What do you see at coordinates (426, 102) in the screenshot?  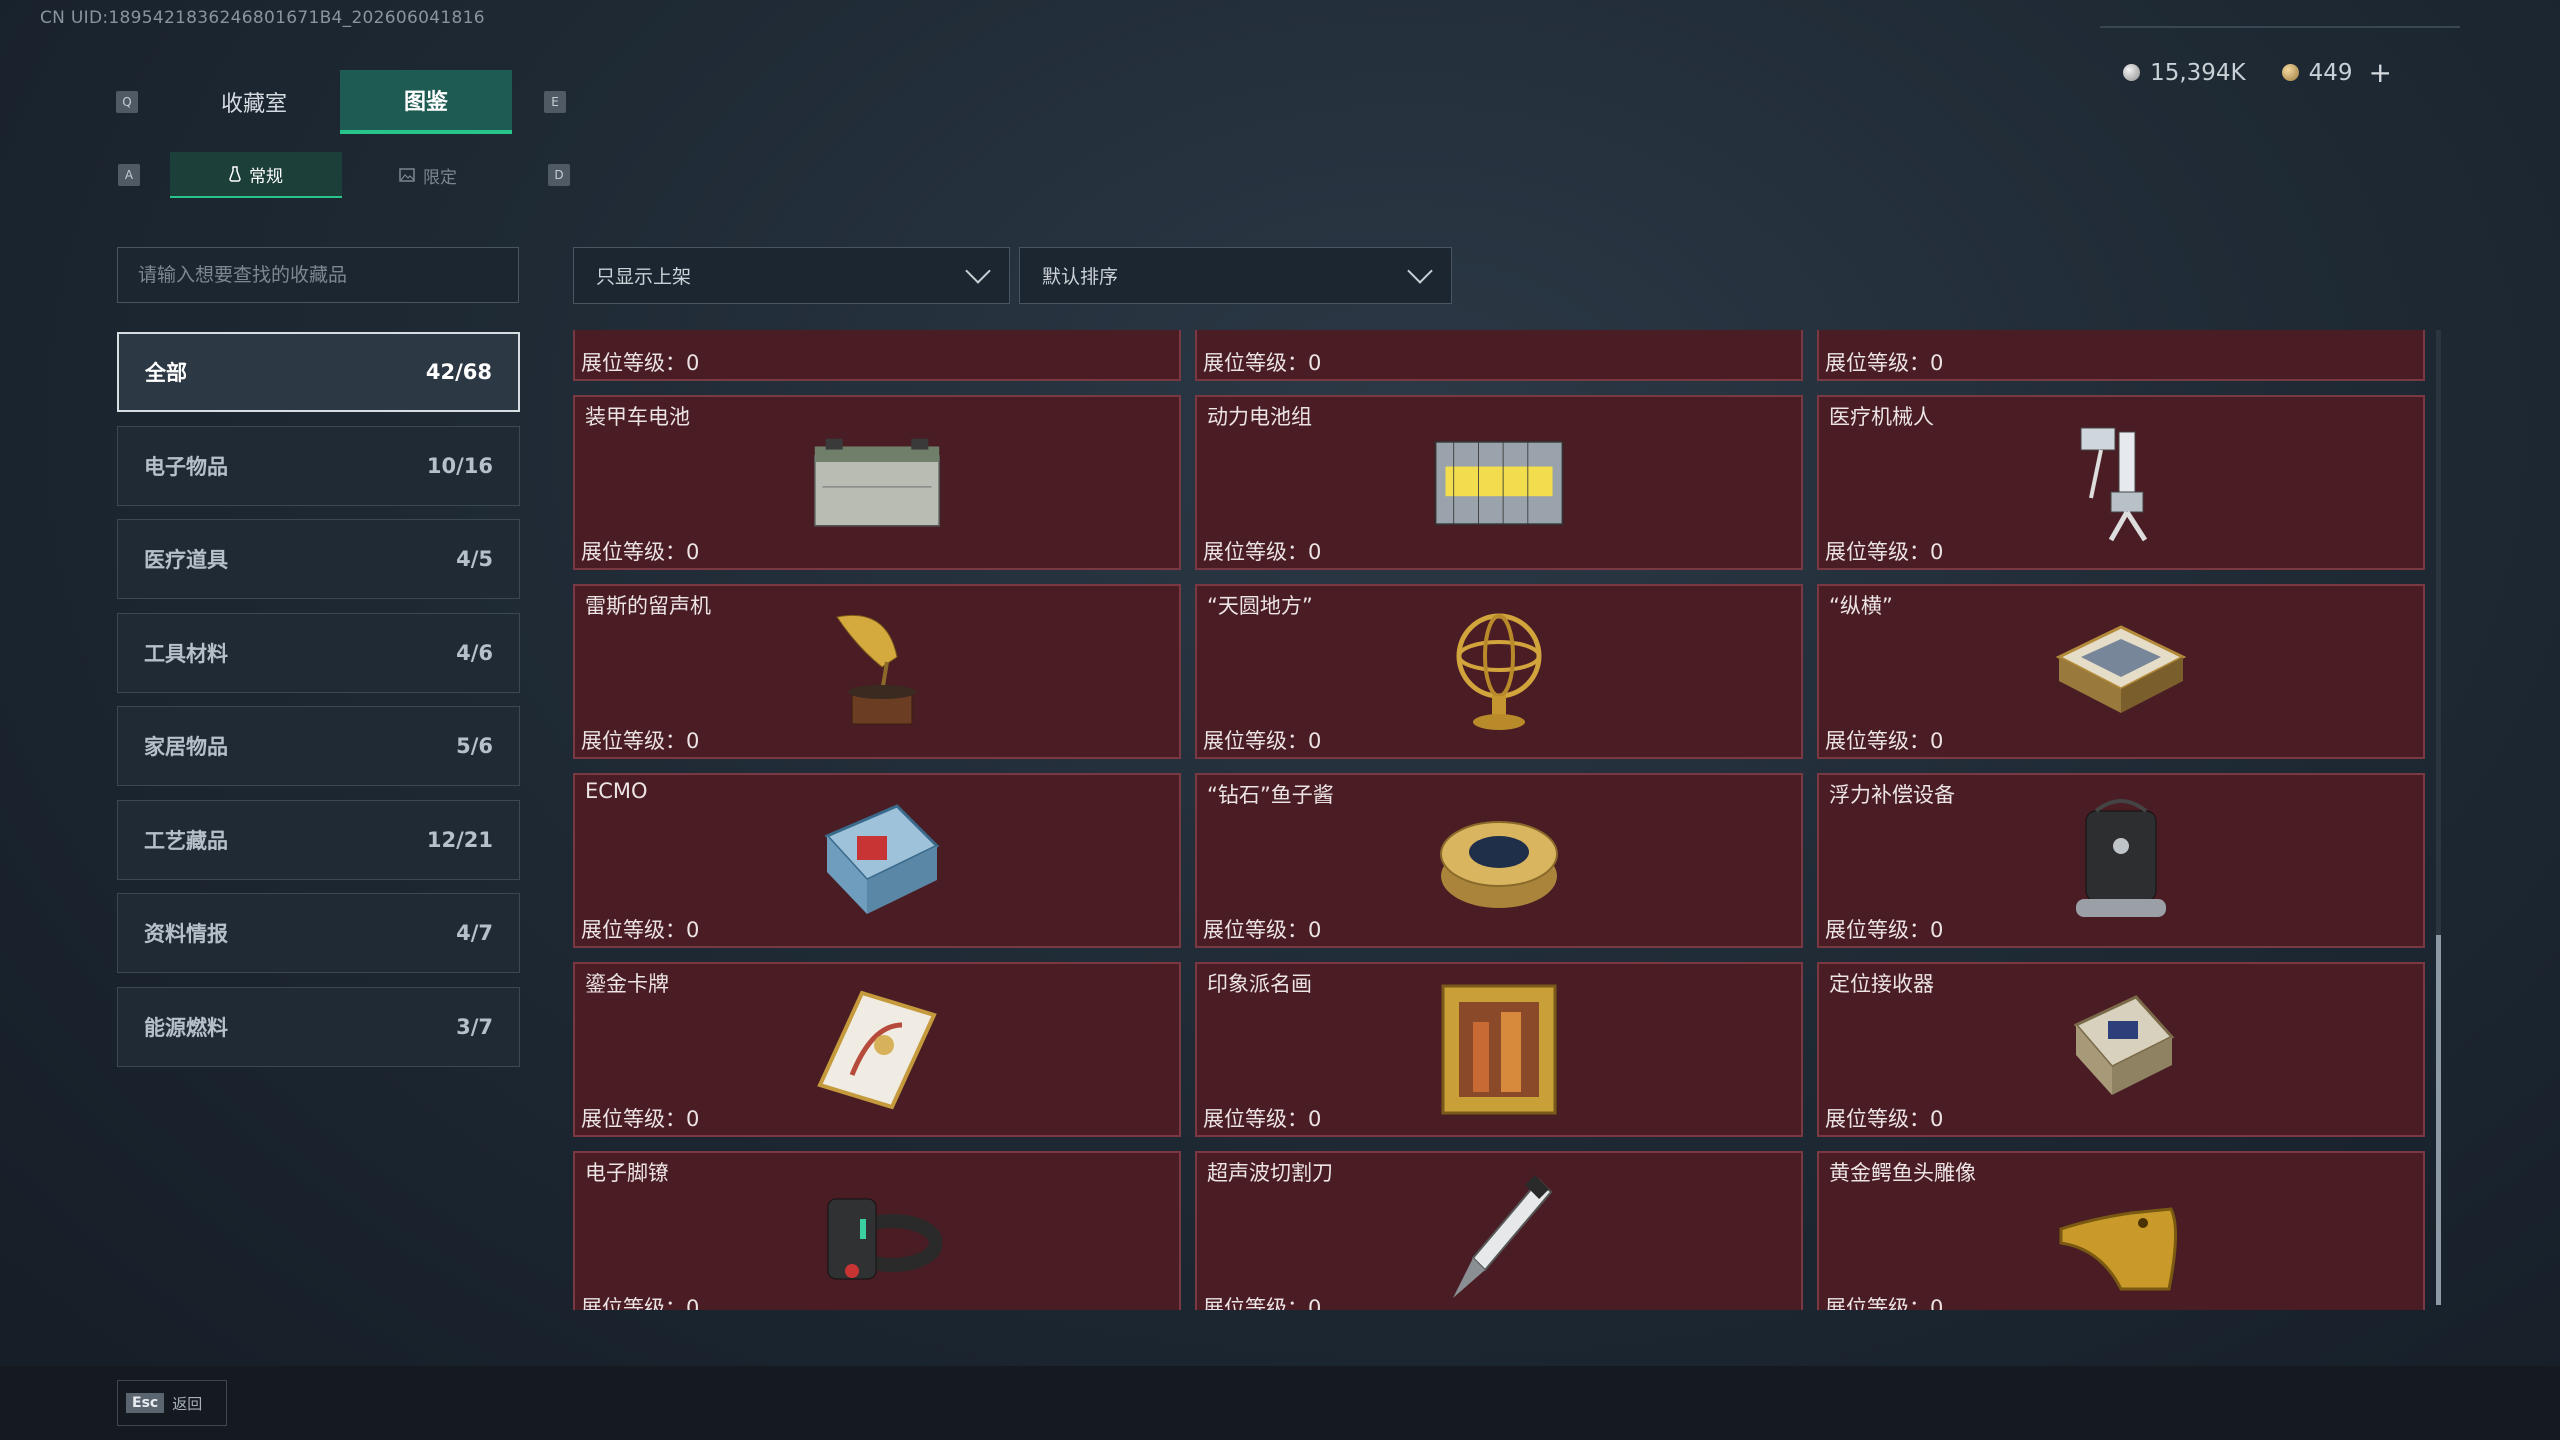 I see `tab-catalog: 图鉴` at bounding box center [426, 102].